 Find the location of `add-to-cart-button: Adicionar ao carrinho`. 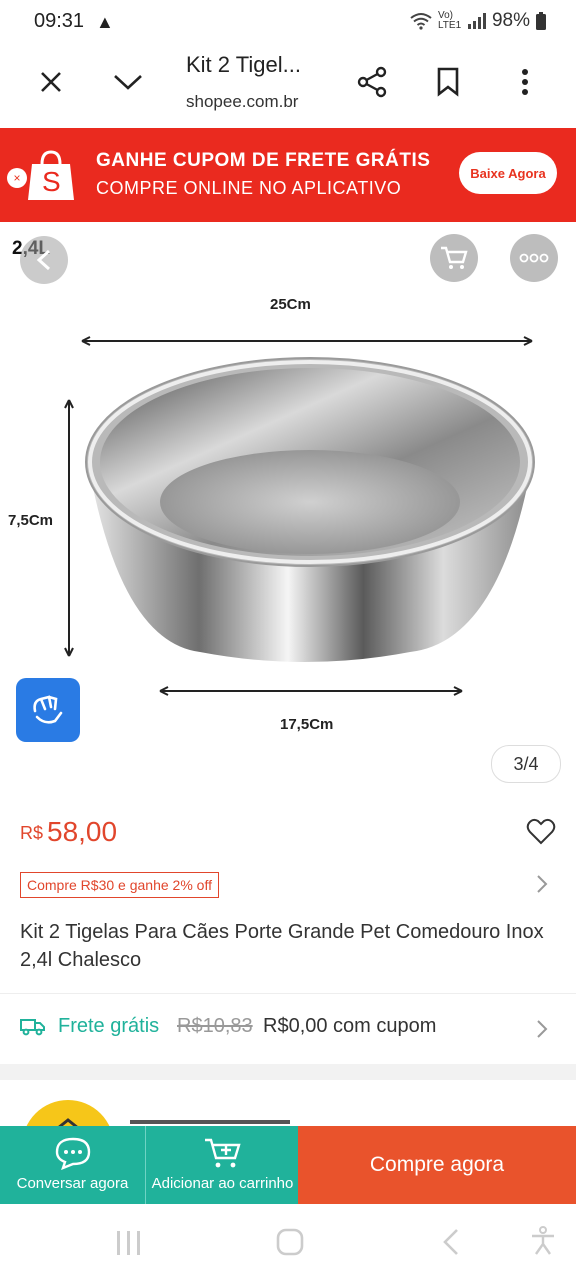

add-to-cart-button: Adicionar ao carrinho is located at coordinates (222, 1165).